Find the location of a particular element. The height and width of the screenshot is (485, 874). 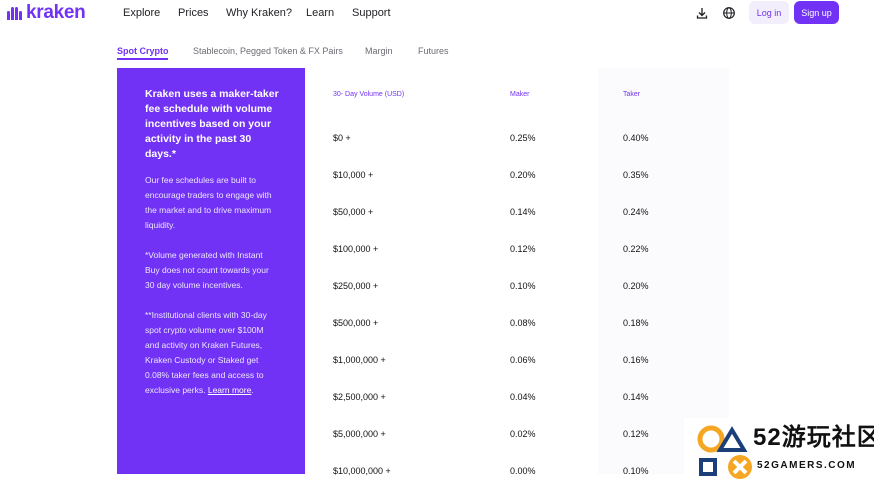

volume-cell: $100,000 + is located at coordinates (356, 249).